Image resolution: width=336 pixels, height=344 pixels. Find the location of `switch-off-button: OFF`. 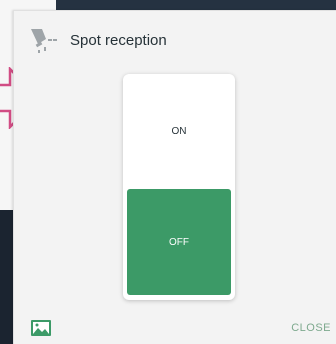

switch-off-button: OFF is located at coordinates (179, 242).